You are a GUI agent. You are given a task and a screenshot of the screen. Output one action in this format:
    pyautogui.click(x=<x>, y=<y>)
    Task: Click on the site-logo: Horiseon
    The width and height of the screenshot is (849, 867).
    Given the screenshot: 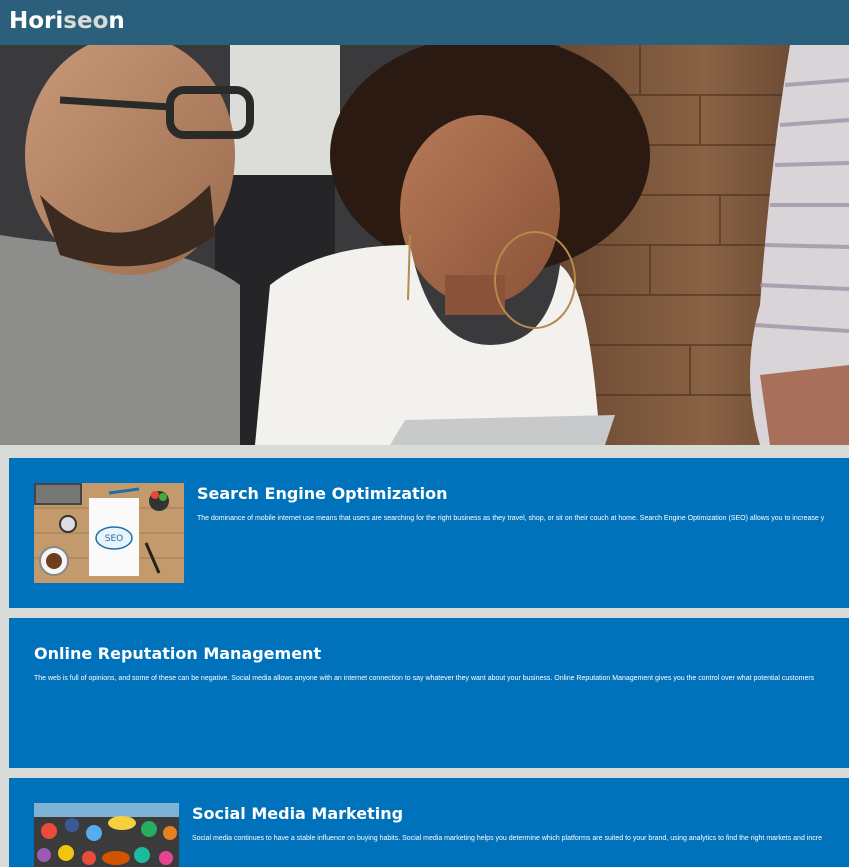 What is the action you would take?
    pyautogui.click(x=67, y=21)
    